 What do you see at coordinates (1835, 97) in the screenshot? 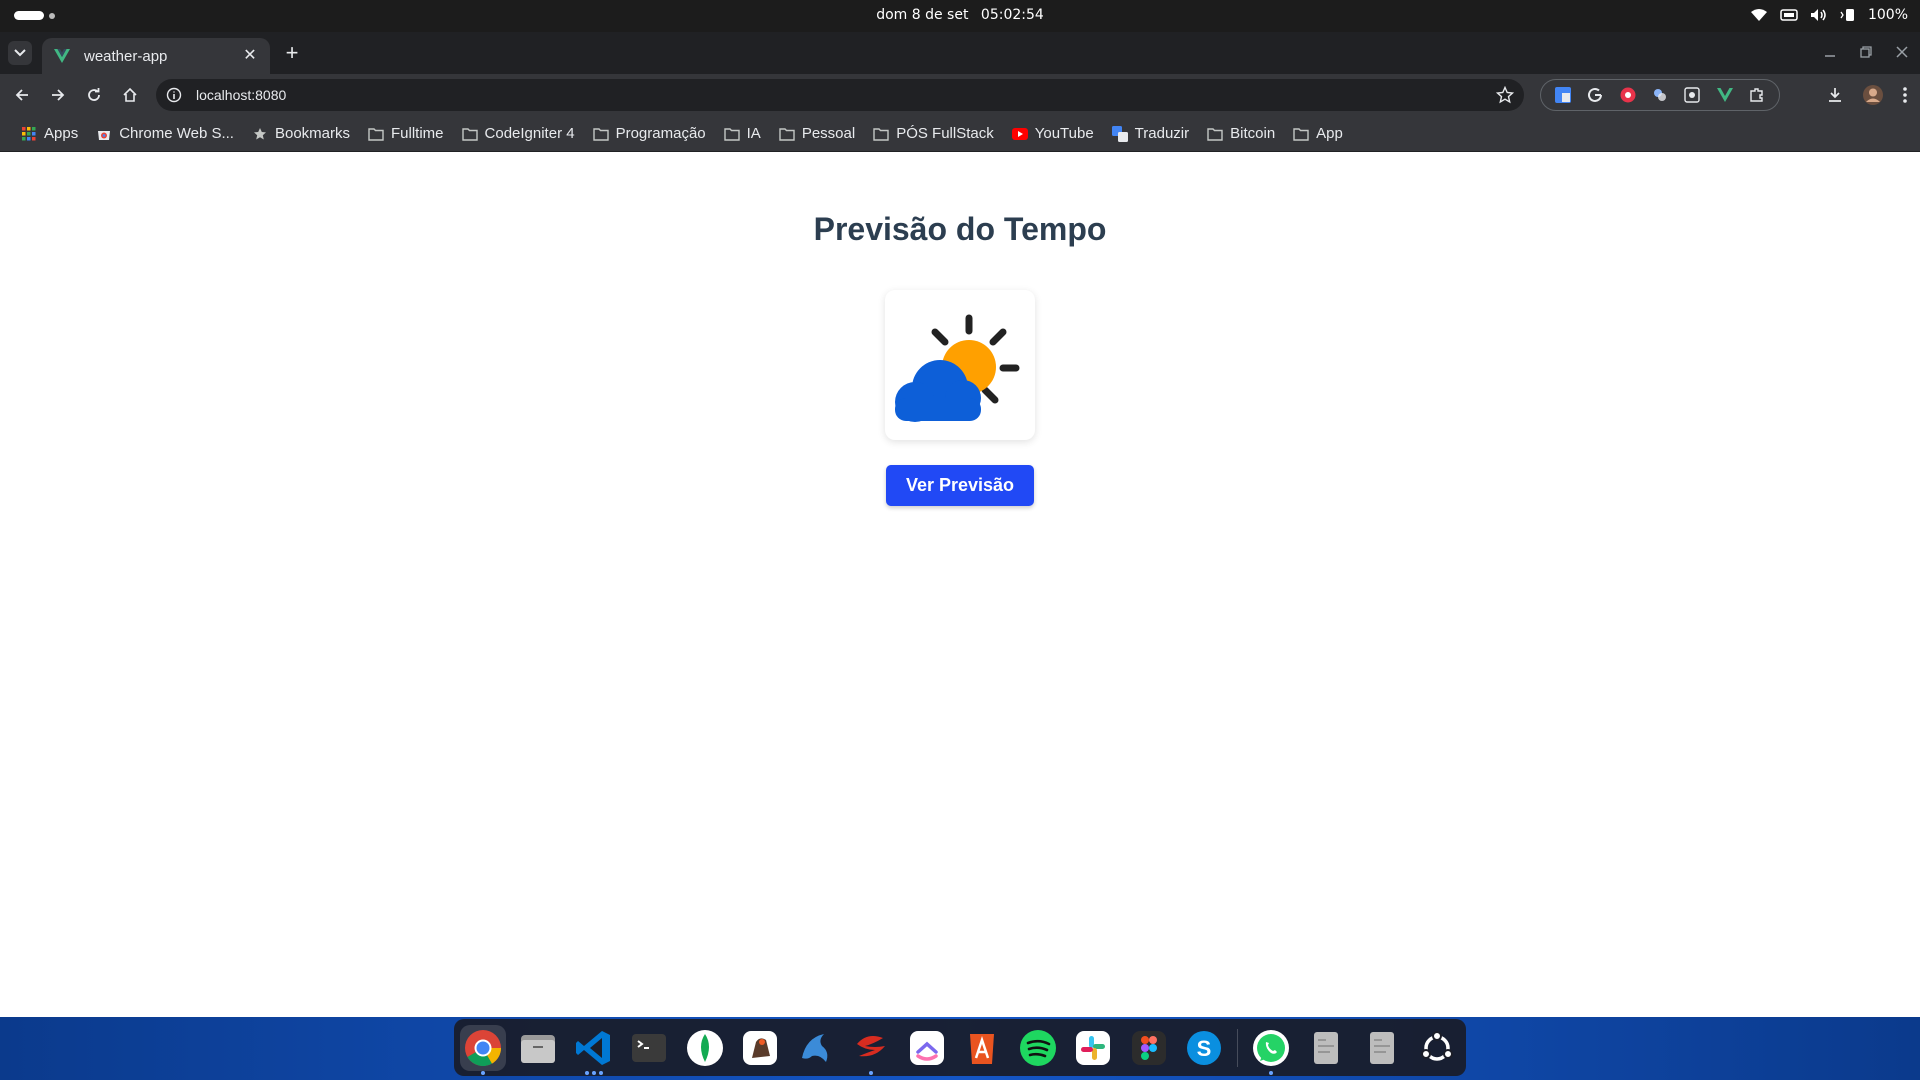
I see `download-icon` at bounding box center [1835, 97].